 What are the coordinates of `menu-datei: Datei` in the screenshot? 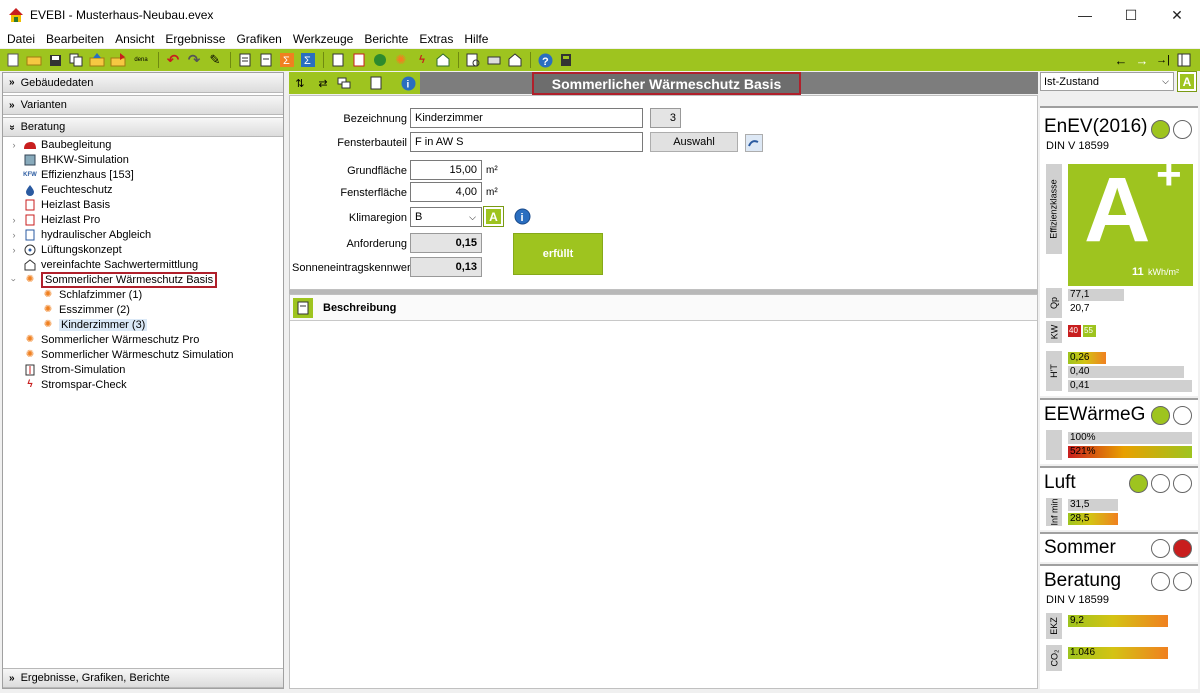 It's located at (21, 39).